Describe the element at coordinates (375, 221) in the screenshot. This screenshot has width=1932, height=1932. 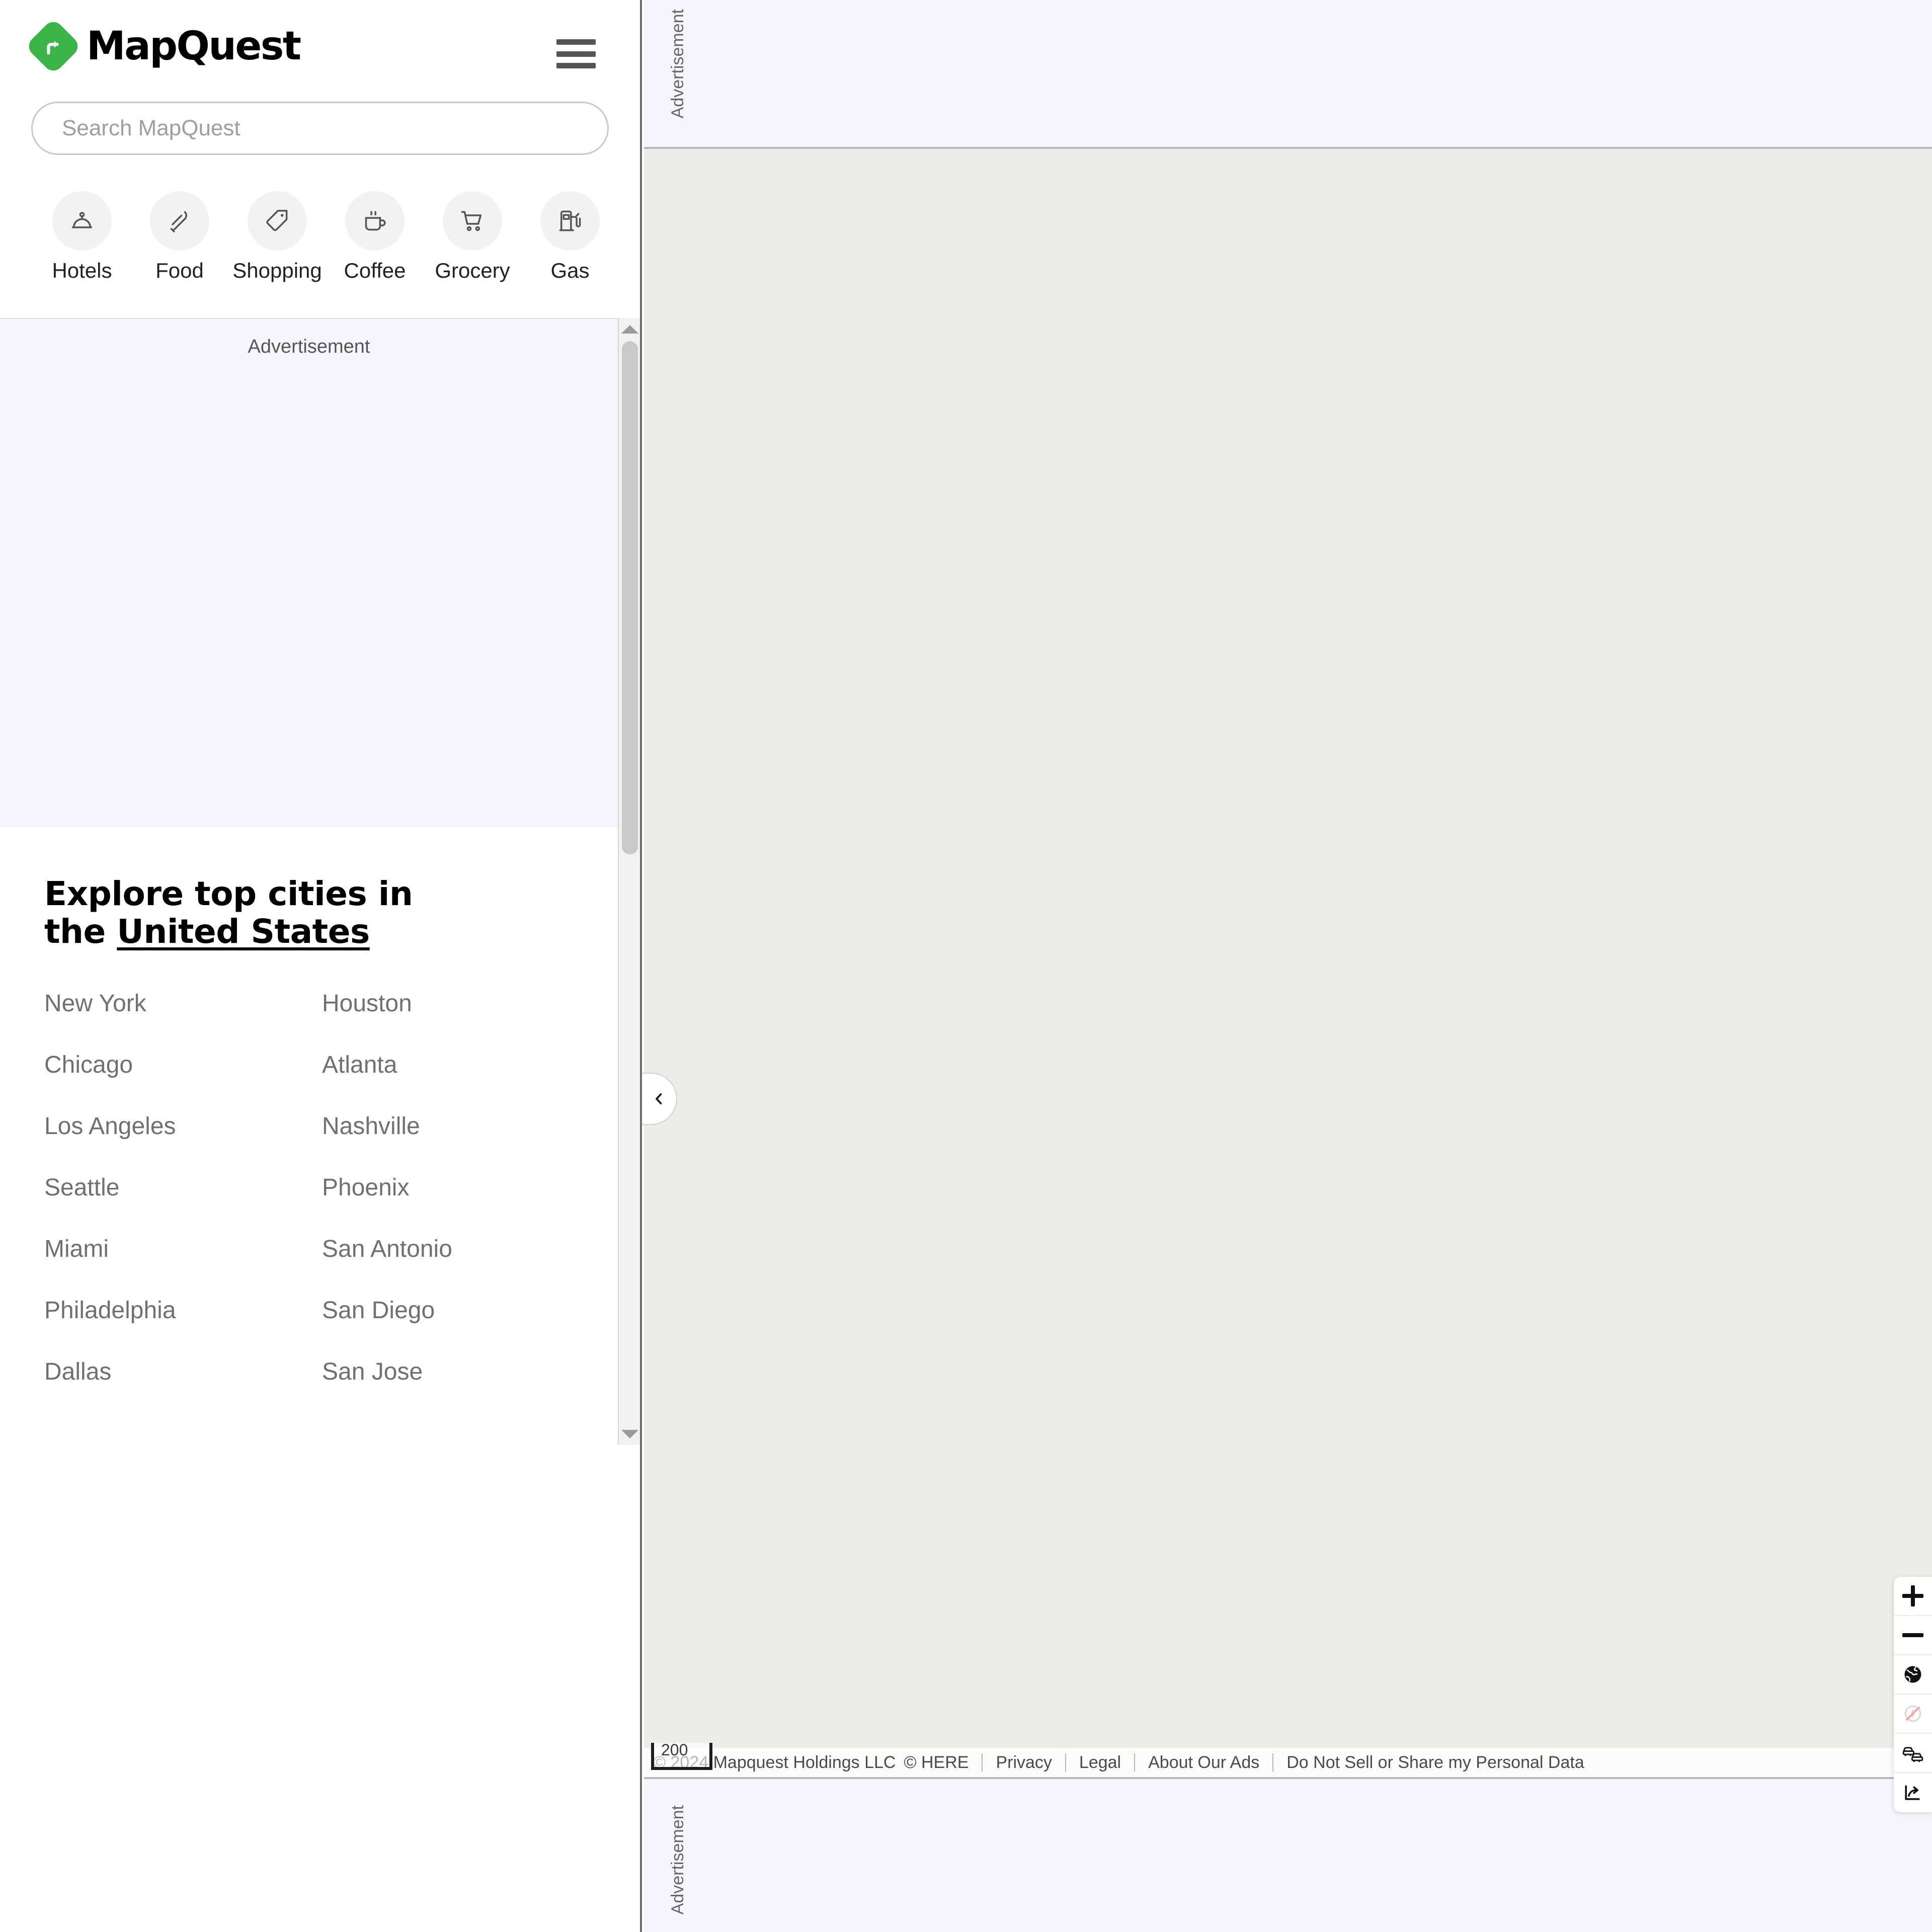
I see `coffee-cup-icon` at that location.